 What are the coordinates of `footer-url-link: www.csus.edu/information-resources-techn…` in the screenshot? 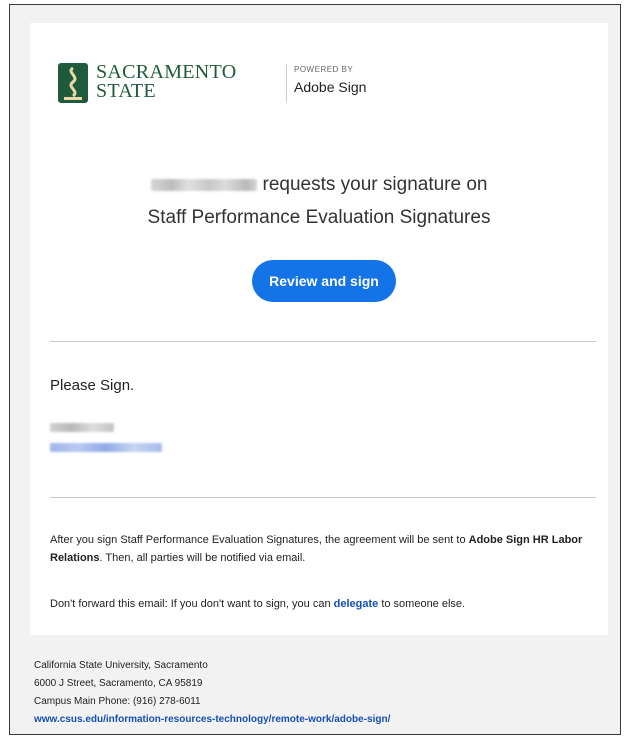 It's located at (212, 720).